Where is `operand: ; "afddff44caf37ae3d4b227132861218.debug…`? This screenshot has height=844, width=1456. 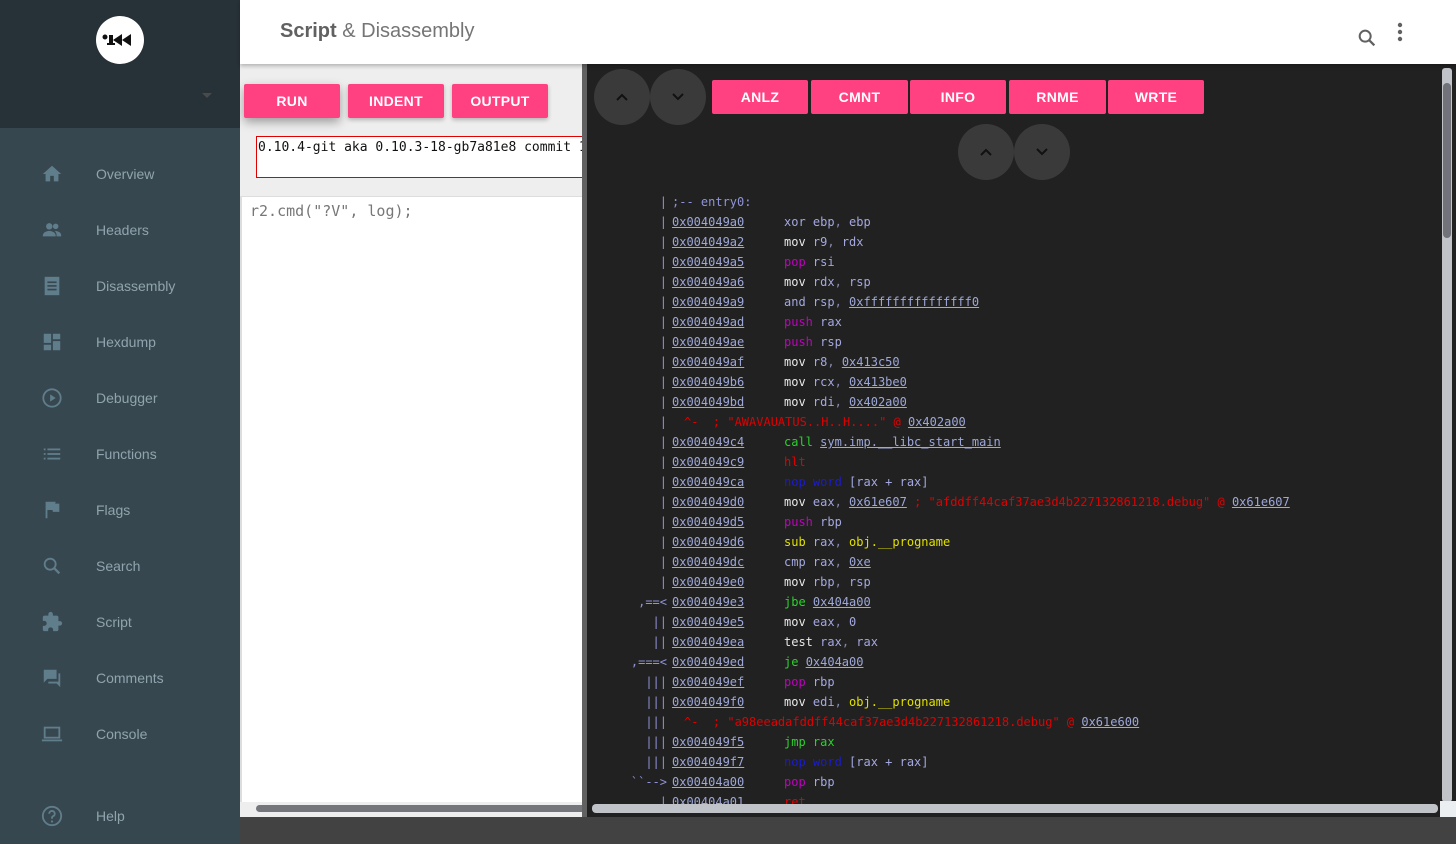
operand: ; "afddff44caf37ae3d4b227132861218.debug… is located at coordinates (1069, 502).